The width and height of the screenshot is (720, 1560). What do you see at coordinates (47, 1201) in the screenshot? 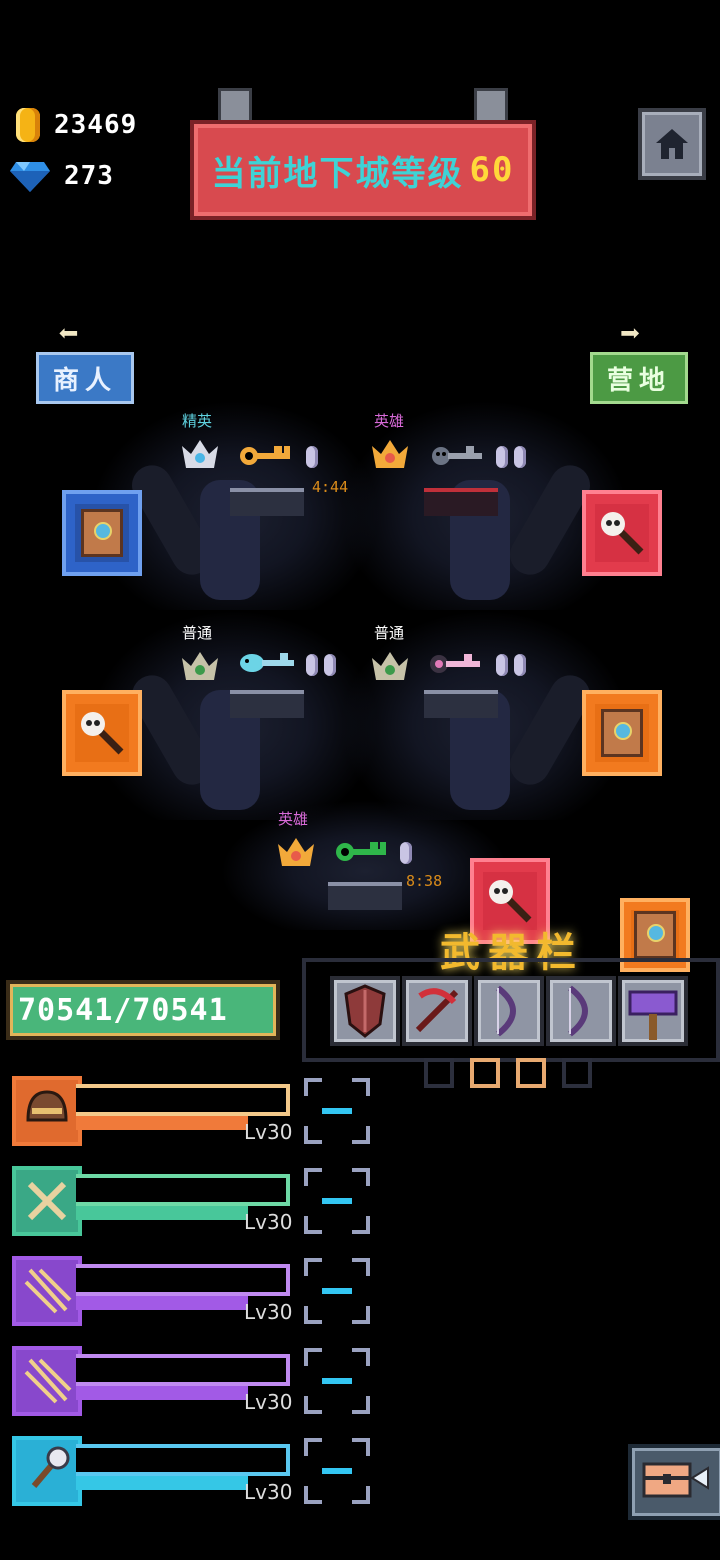
I see `crossed-bones-icon` at bounding box center [47, 1201].